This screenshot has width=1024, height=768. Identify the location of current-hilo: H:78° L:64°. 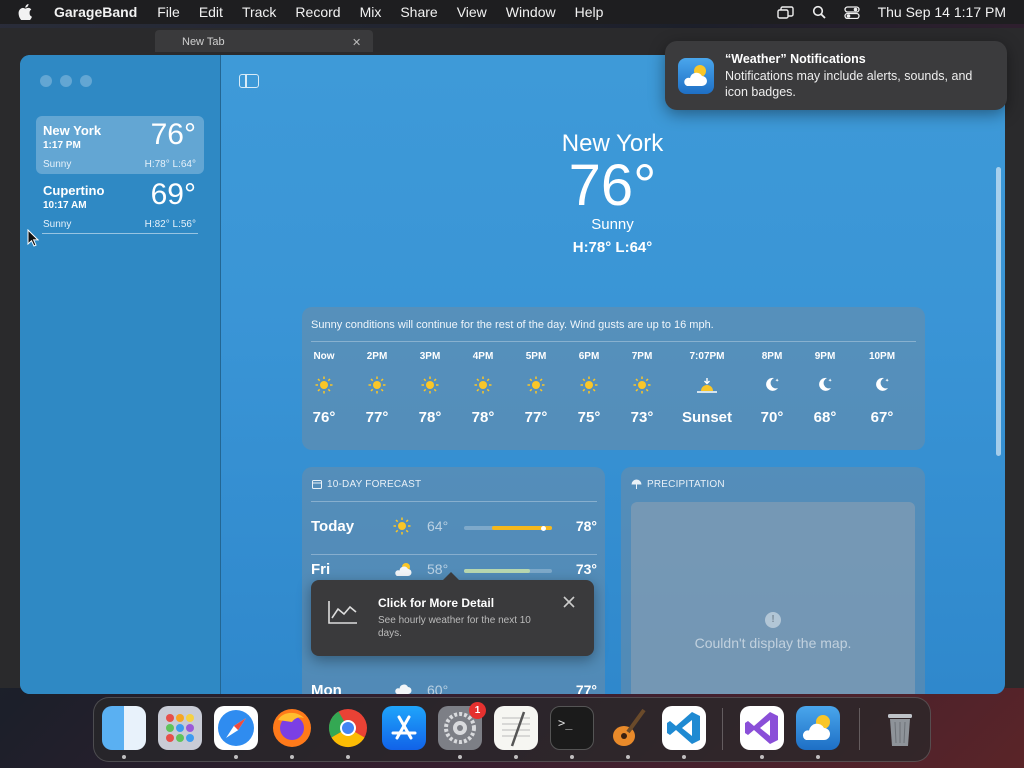
(612, 247).